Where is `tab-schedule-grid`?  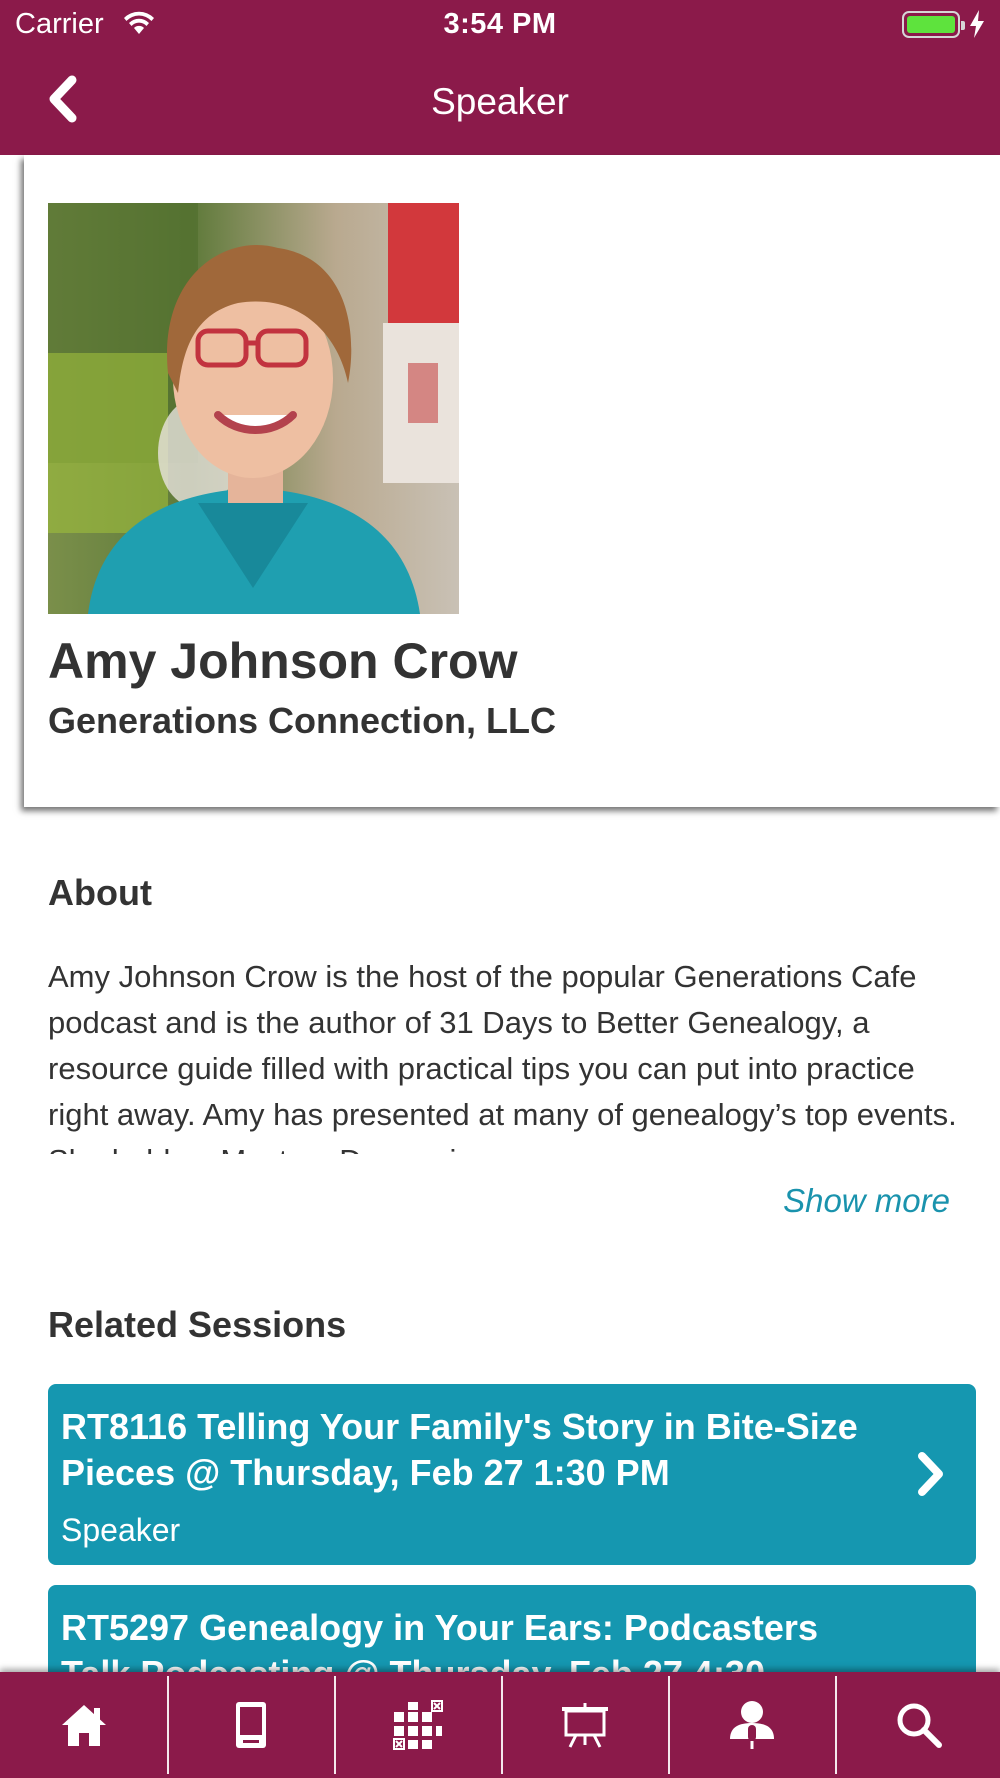 tab-schedule-grid is located at coordinates (417, 1725).